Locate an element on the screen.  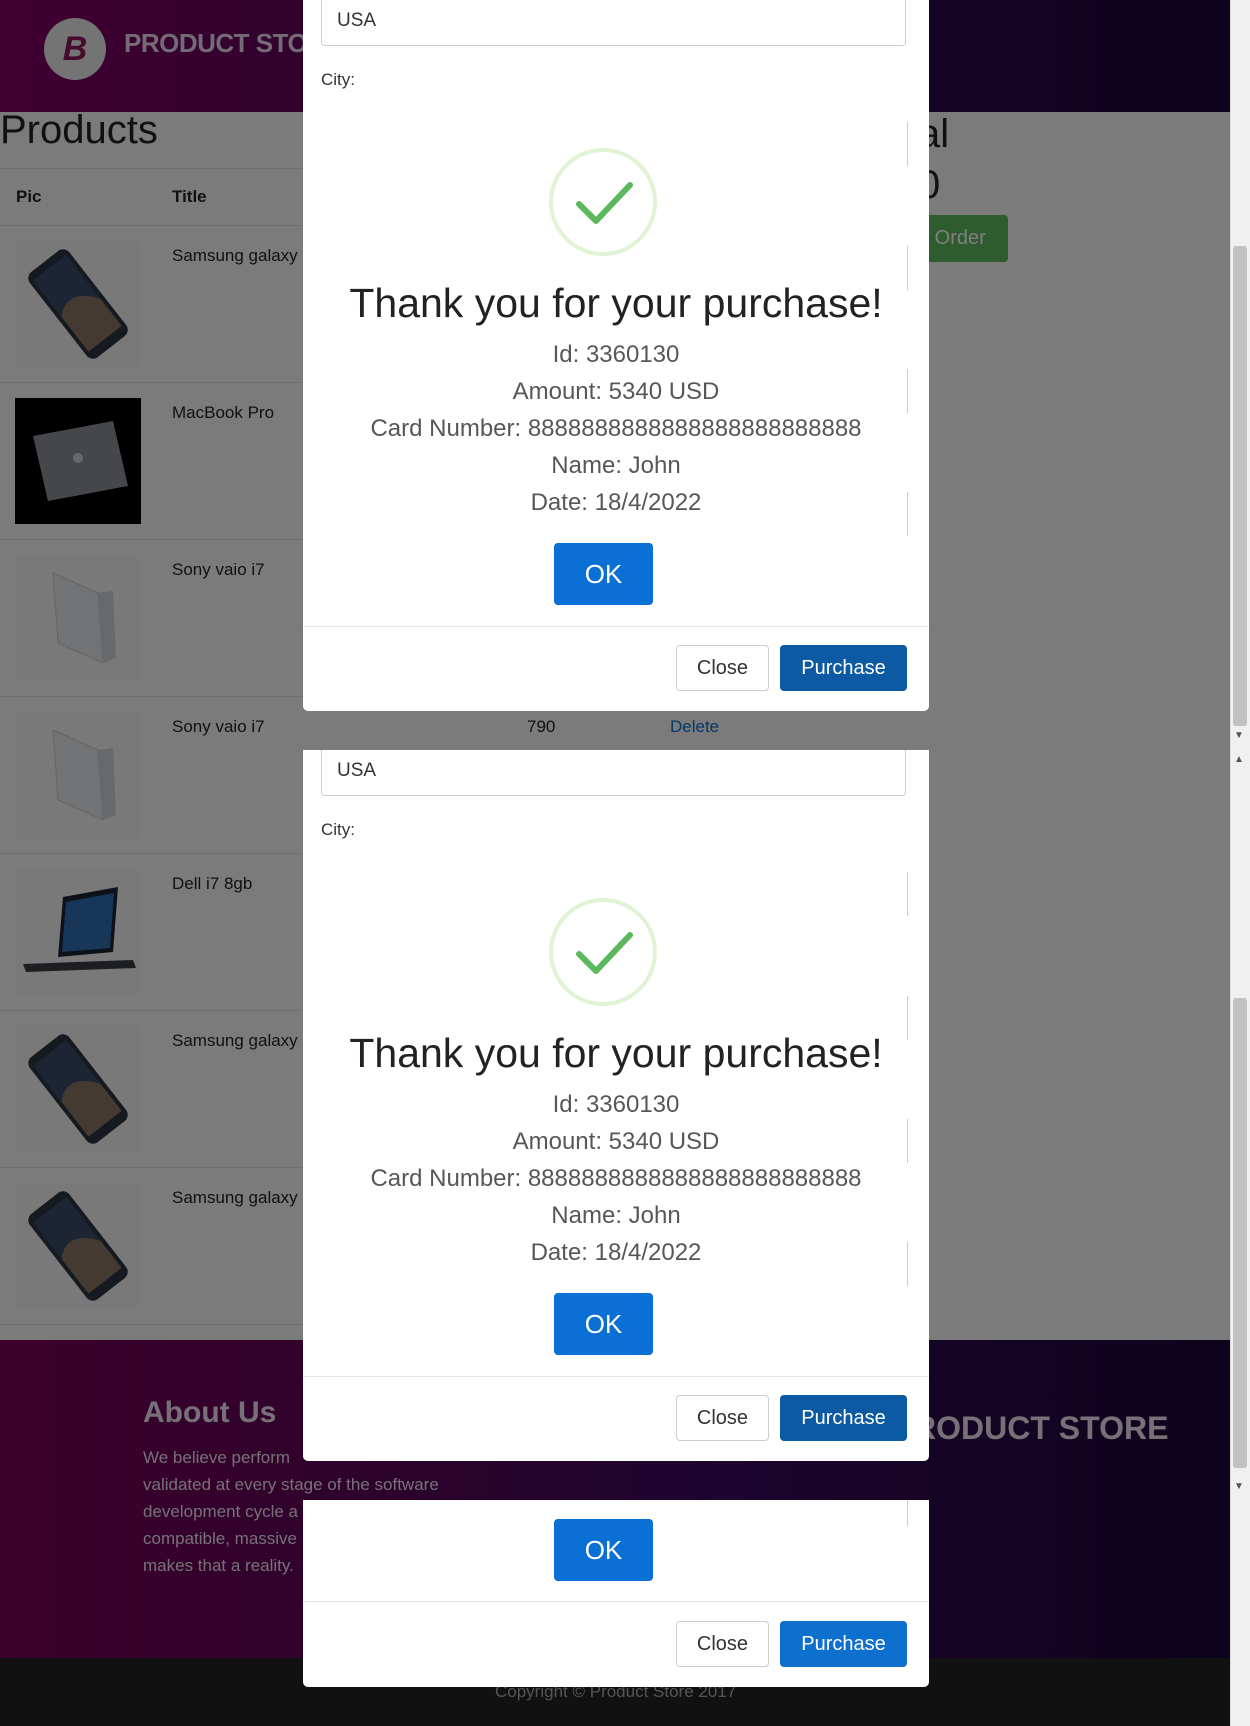
scrollbar-thumb-top is located at coordinates (1240, 486).